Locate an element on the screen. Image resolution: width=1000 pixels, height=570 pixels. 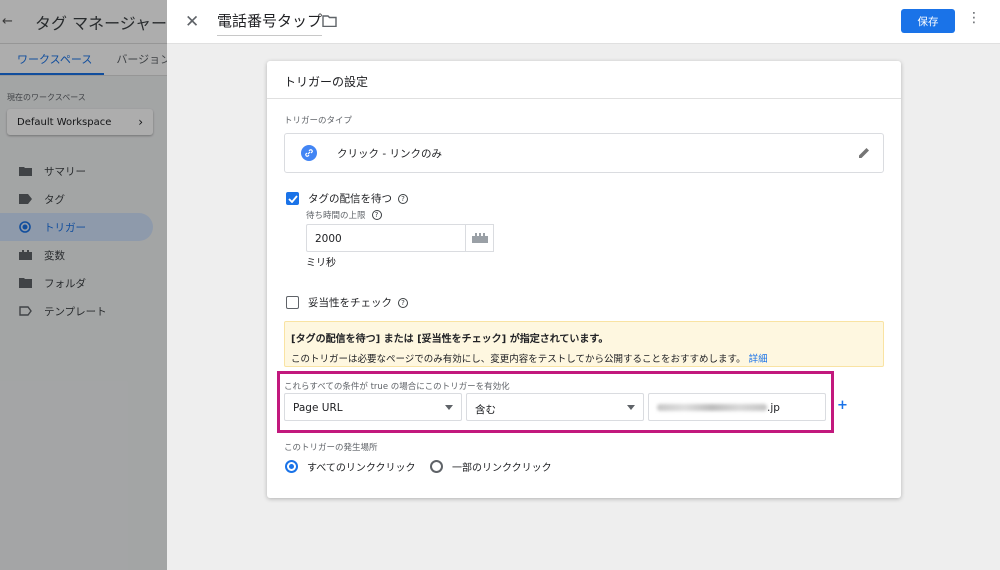
save-button: 保存 is located at coordinates (928, 21).